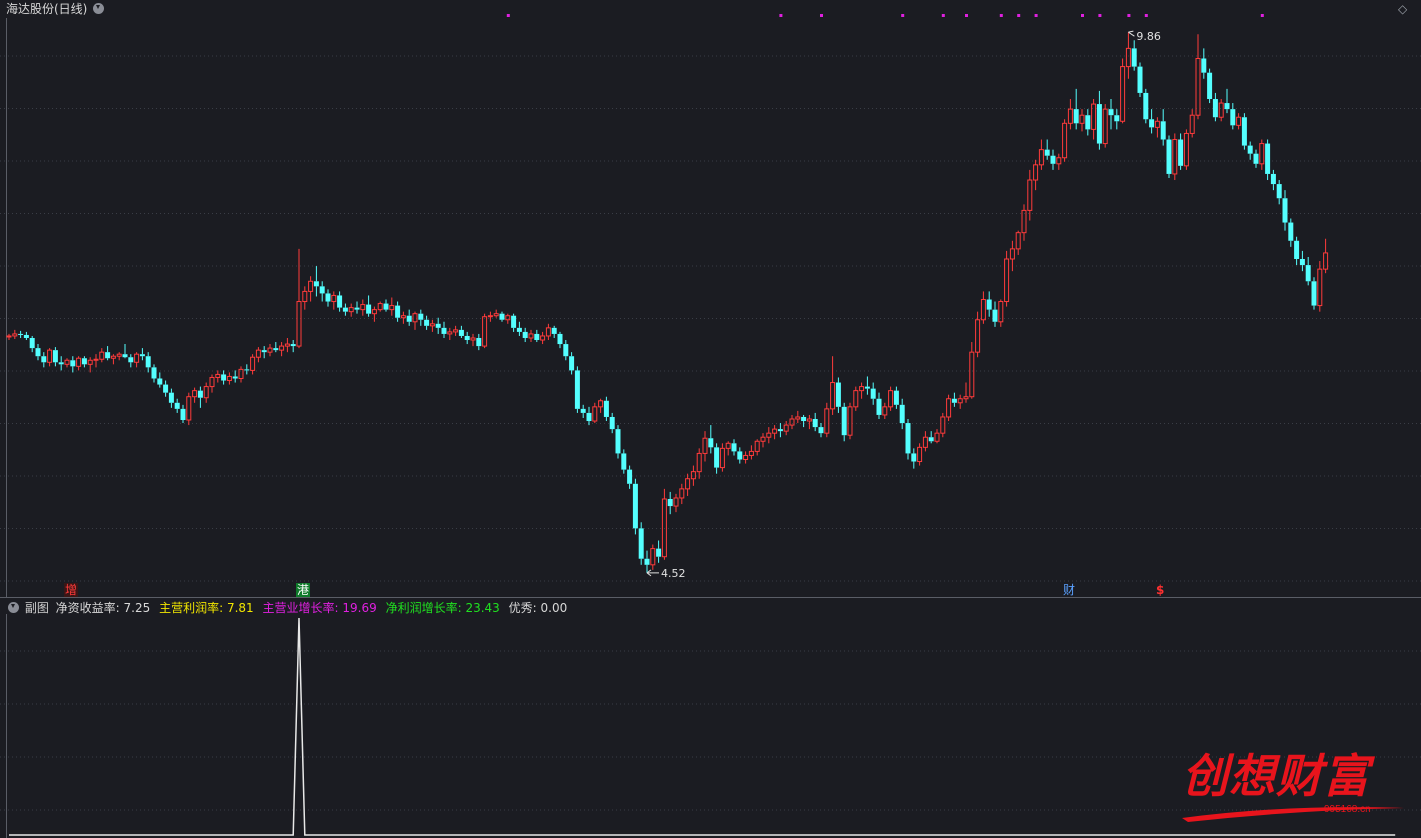  I want to click on indicator-revenue-growth: 主营业增长率: 19.69, so click(319, 608).